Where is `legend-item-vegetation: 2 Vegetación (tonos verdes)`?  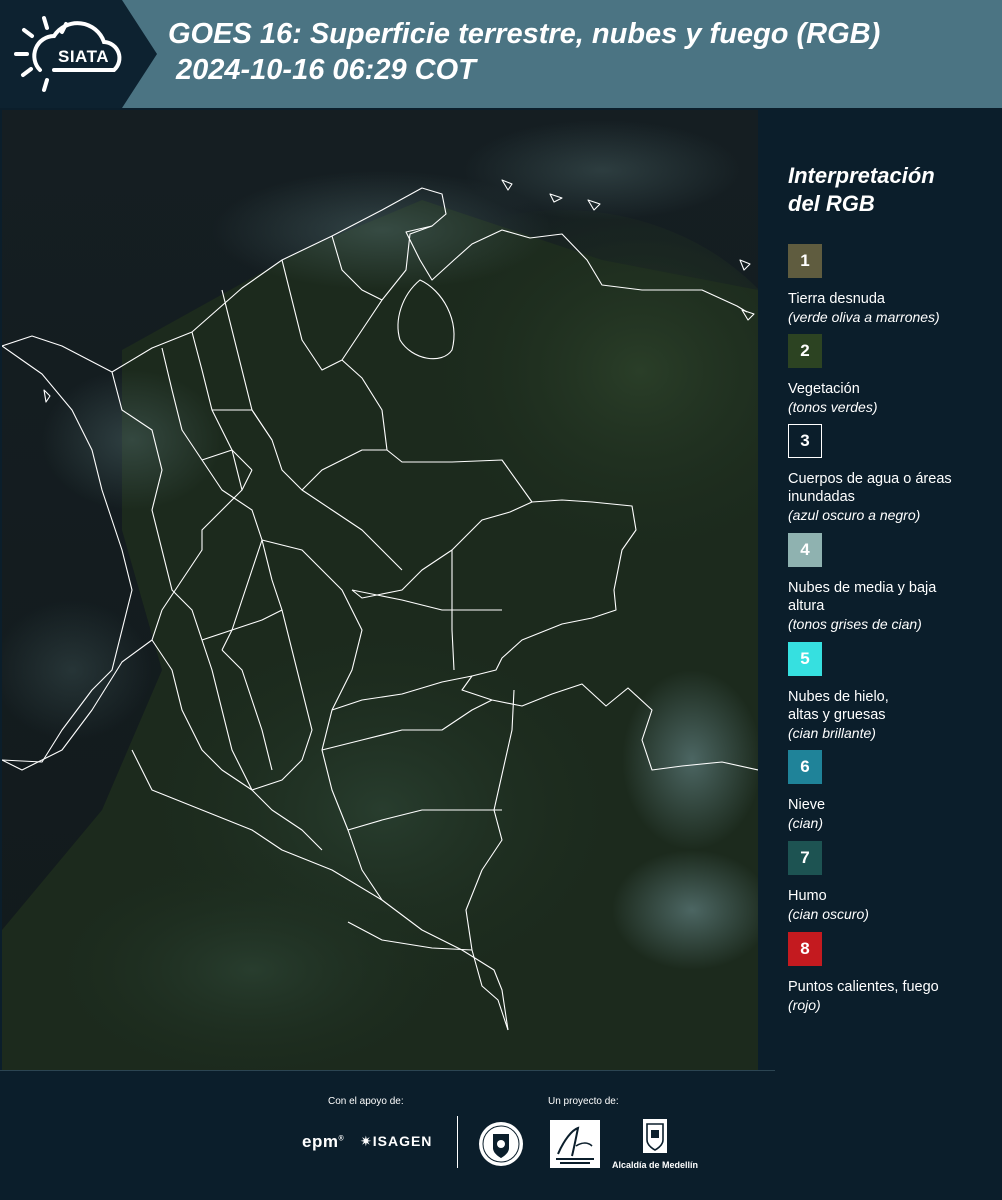
legend-item-vegetation: 2 Vegetación (tonos verdes) is located at coordinates (893, 375).